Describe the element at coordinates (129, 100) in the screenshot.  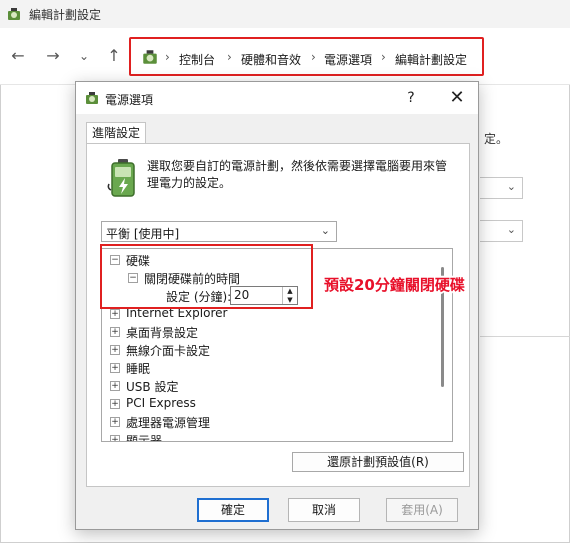
I see `dialog-title: 電源選項` at that location.